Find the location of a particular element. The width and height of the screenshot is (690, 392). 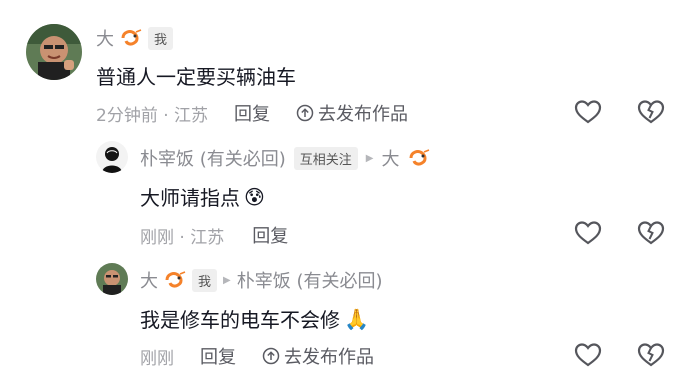

reply-target-name: 朴宰饭 (有关必回) is located at coordinates (310, 280).